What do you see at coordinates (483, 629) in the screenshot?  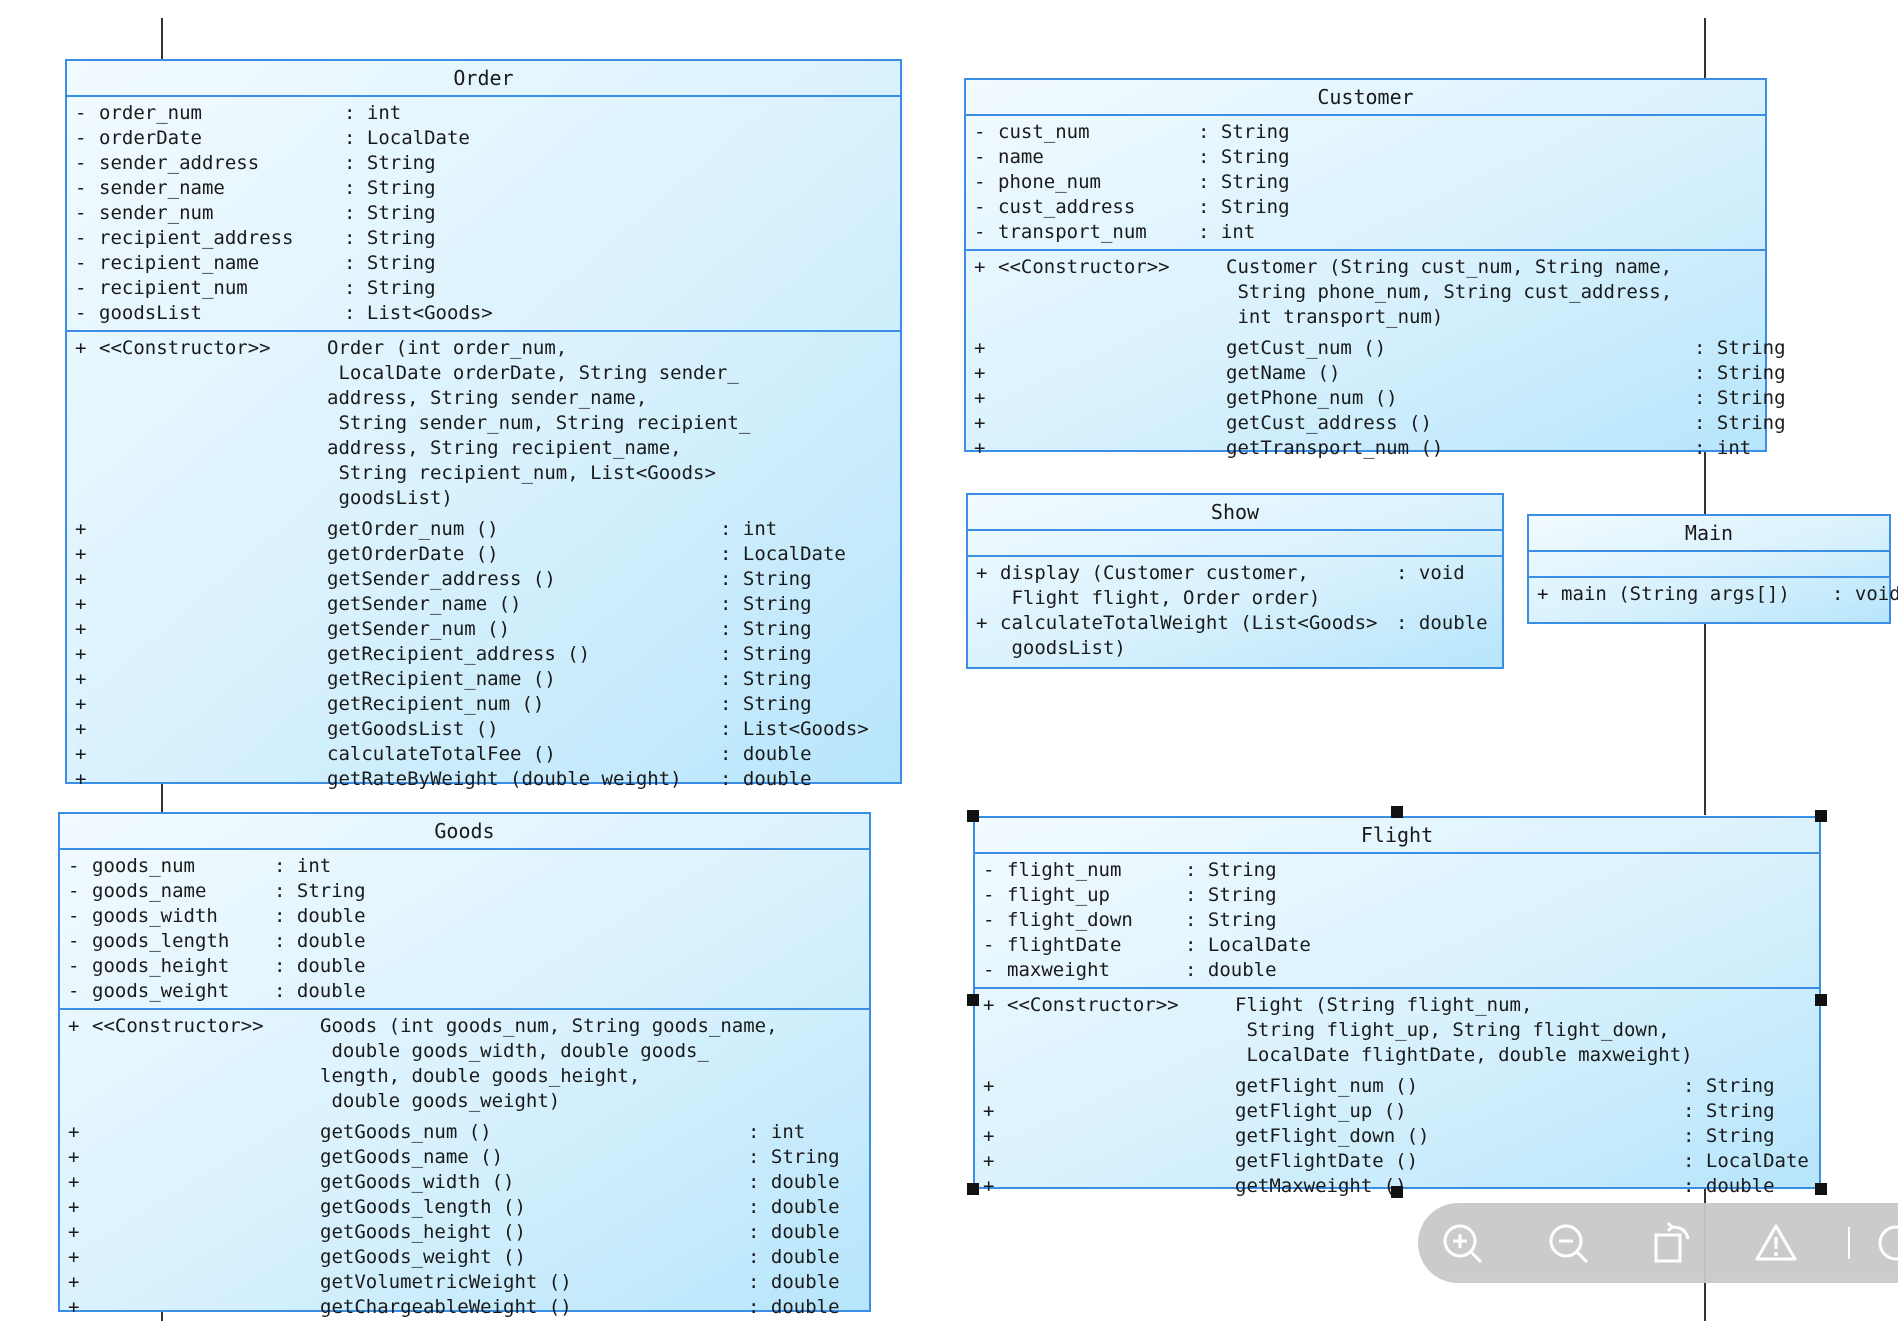 I see `method-row: + getSender_num (): String` at bounding box center [483, 629].